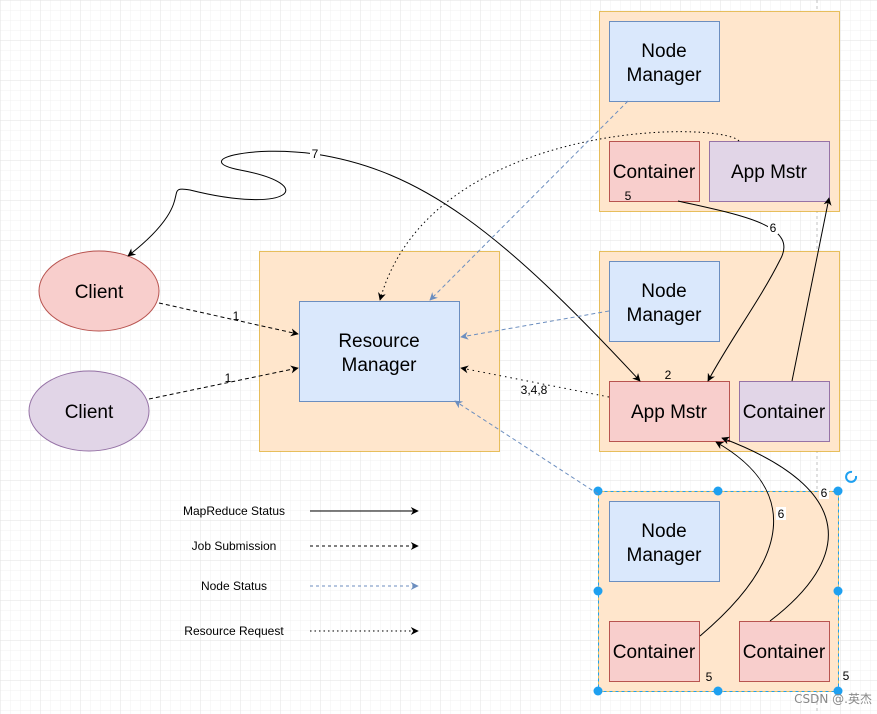 The width and height of the screenshot is (877, 714). I want to click on node-manager-3-label-1: Node, so click(663, 531).